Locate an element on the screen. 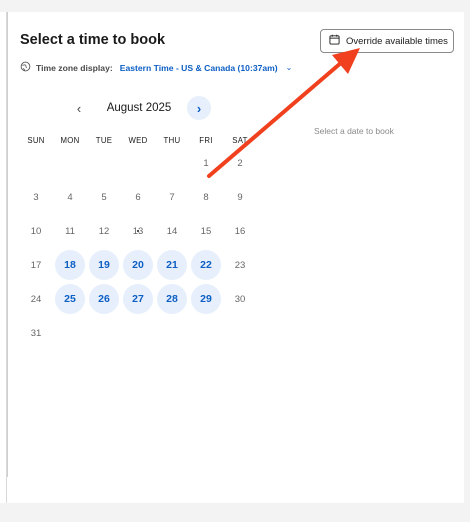 This screenshot has height=522, width=470. calendar-icon is located at coordinates (334, 41).